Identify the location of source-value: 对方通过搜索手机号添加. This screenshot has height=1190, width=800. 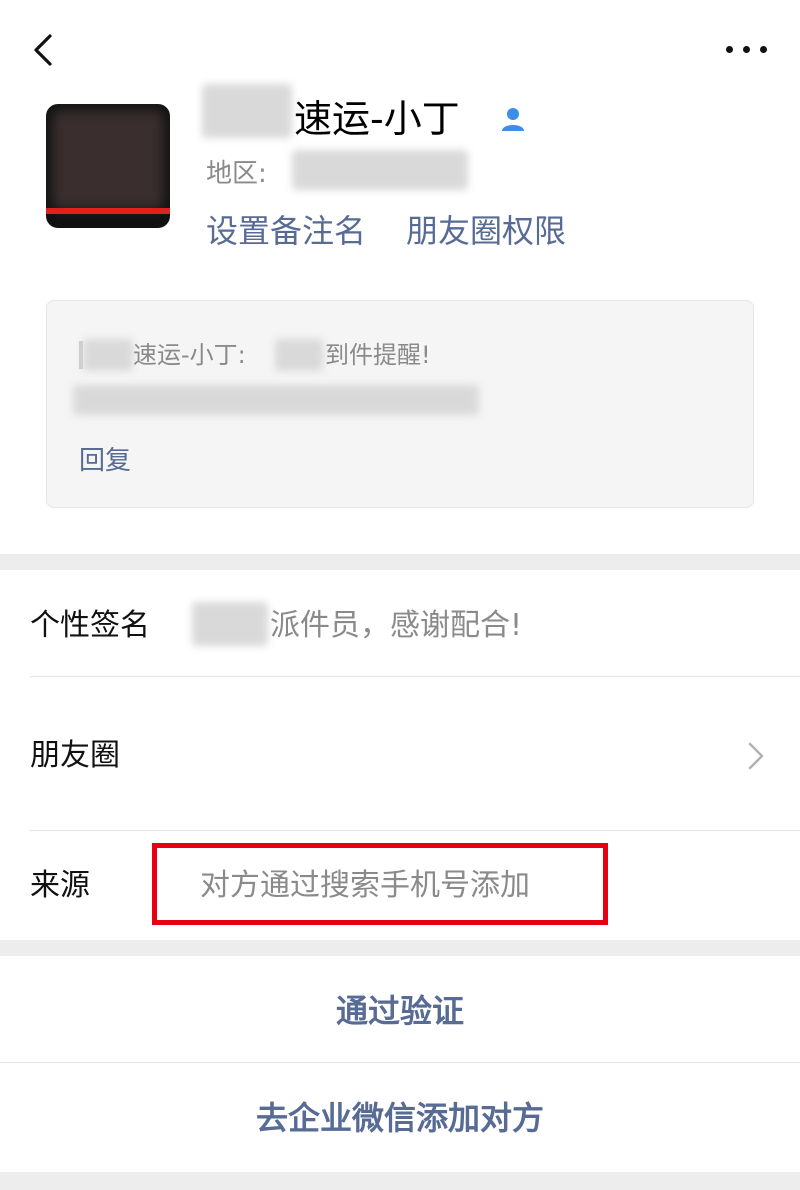
(365, 885).